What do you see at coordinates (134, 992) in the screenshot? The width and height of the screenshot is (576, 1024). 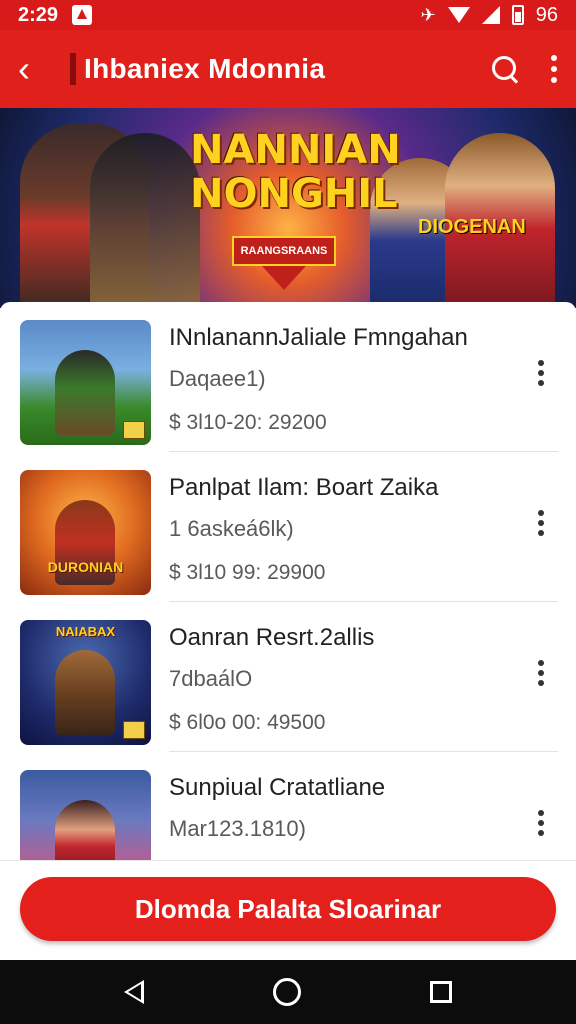 I see `nav-back-icon` at bounding box center [134, 992].